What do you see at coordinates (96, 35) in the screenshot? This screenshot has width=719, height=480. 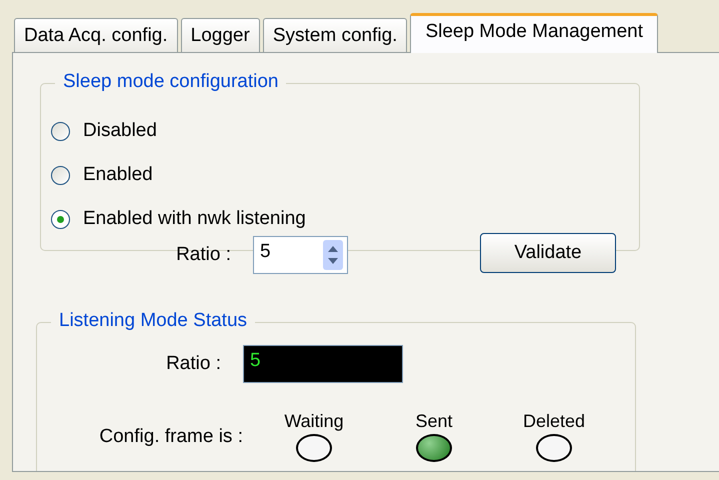 I see `tab: Data Acq. config.` at bounding box center [96, 35].